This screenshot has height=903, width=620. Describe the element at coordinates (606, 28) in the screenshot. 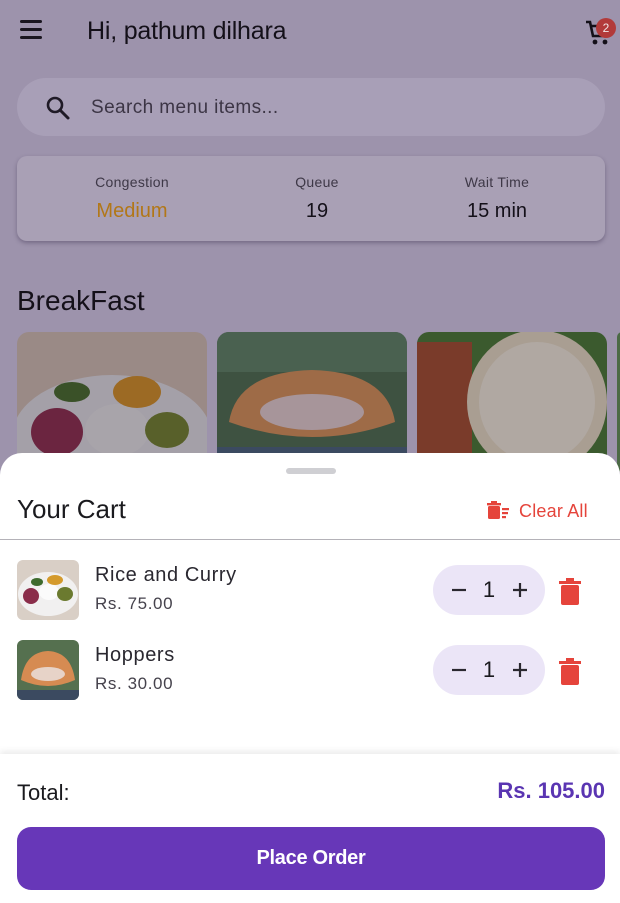

I see `cart-count-badge: 2` at that location.